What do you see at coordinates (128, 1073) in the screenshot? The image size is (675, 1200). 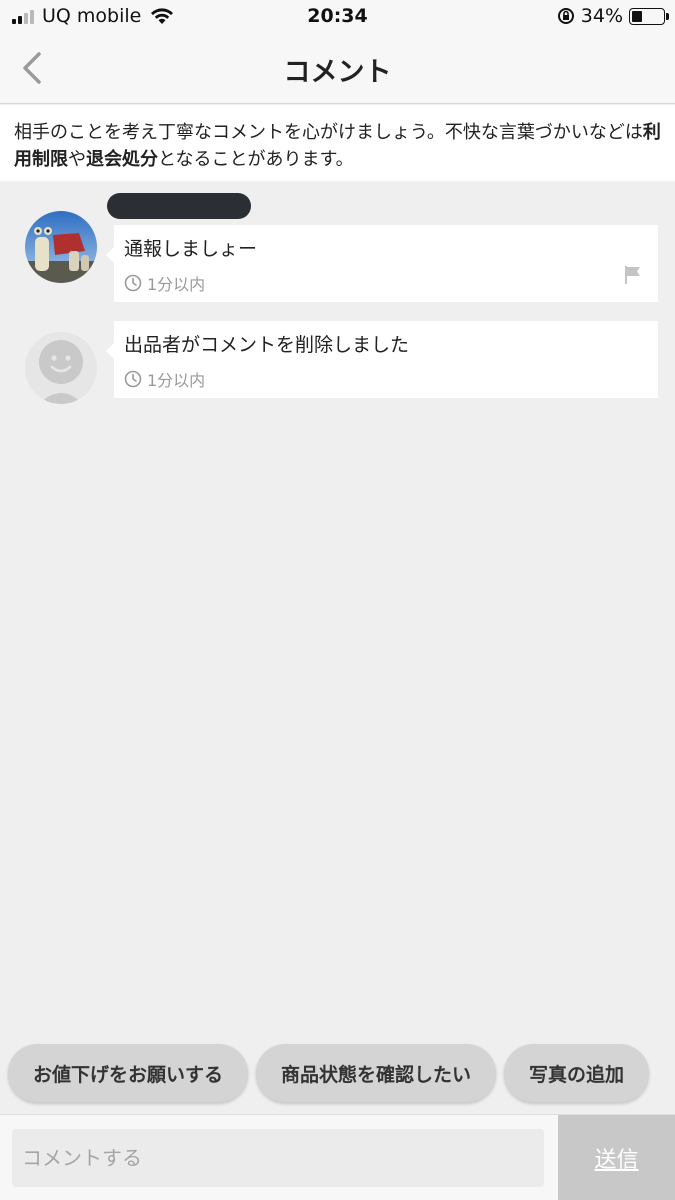 I see `quick-reply-price-down: お値下げをお願いする` at bounding box center [128, 1073].